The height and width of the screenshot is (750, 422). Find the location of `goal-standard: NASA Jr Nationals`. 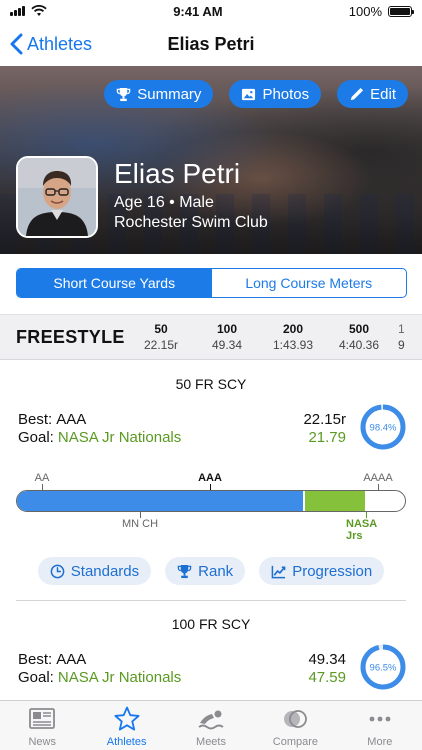

goal-standard: NASA Jr Nationals is located at coordinates (119, 437).